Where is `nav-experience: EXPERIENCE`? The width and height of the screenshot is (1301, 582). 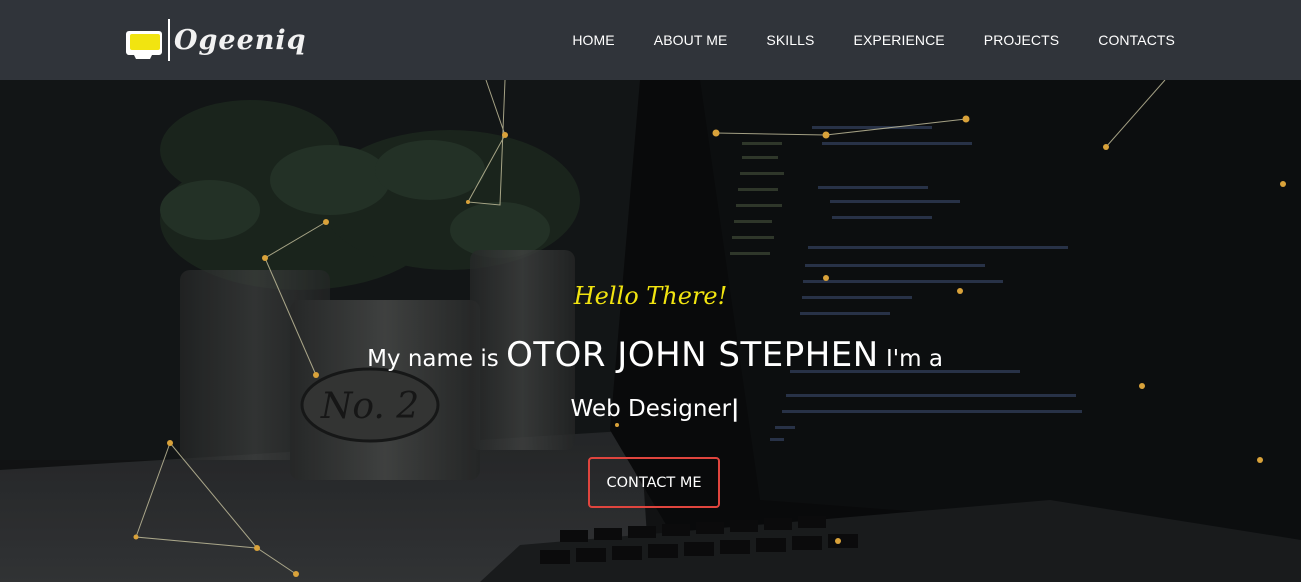
nav-experience: EXPERIENCE is located at coordinates (899, 40).